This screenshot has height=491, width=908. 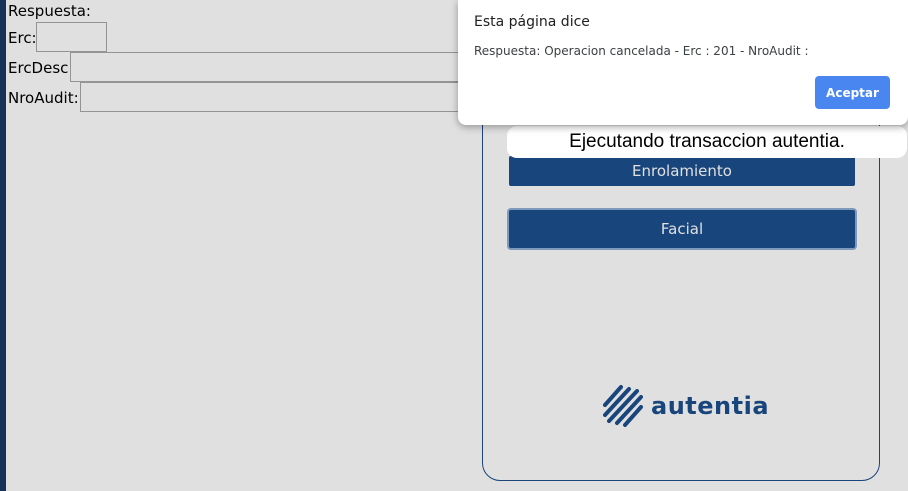 I want to click on autentia-logo-text: autentia, so click(x=710, y=406).